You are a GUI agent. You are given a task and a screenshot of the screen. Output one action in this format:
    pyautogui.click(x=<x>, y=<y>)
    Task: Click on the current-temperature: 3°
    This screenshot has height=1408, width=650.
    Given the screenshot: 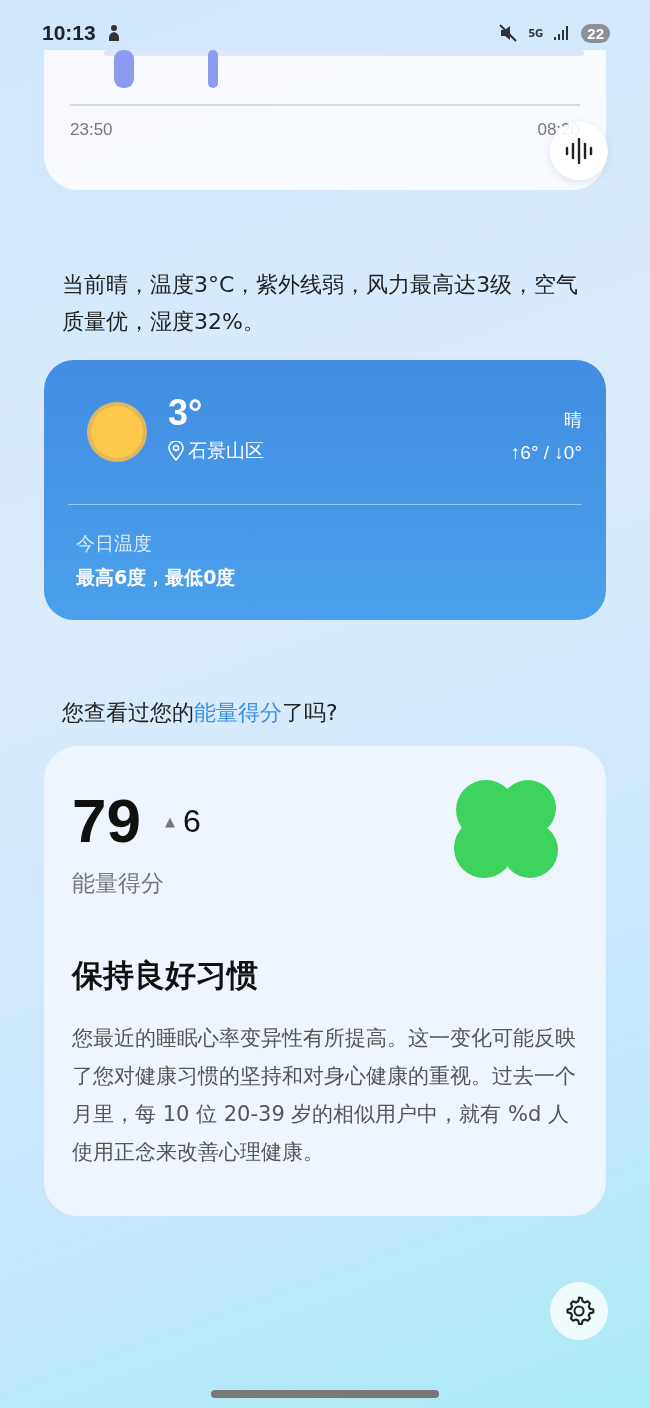 What is the action you would take?
    pyautogui.click(x=186, y=413)
    